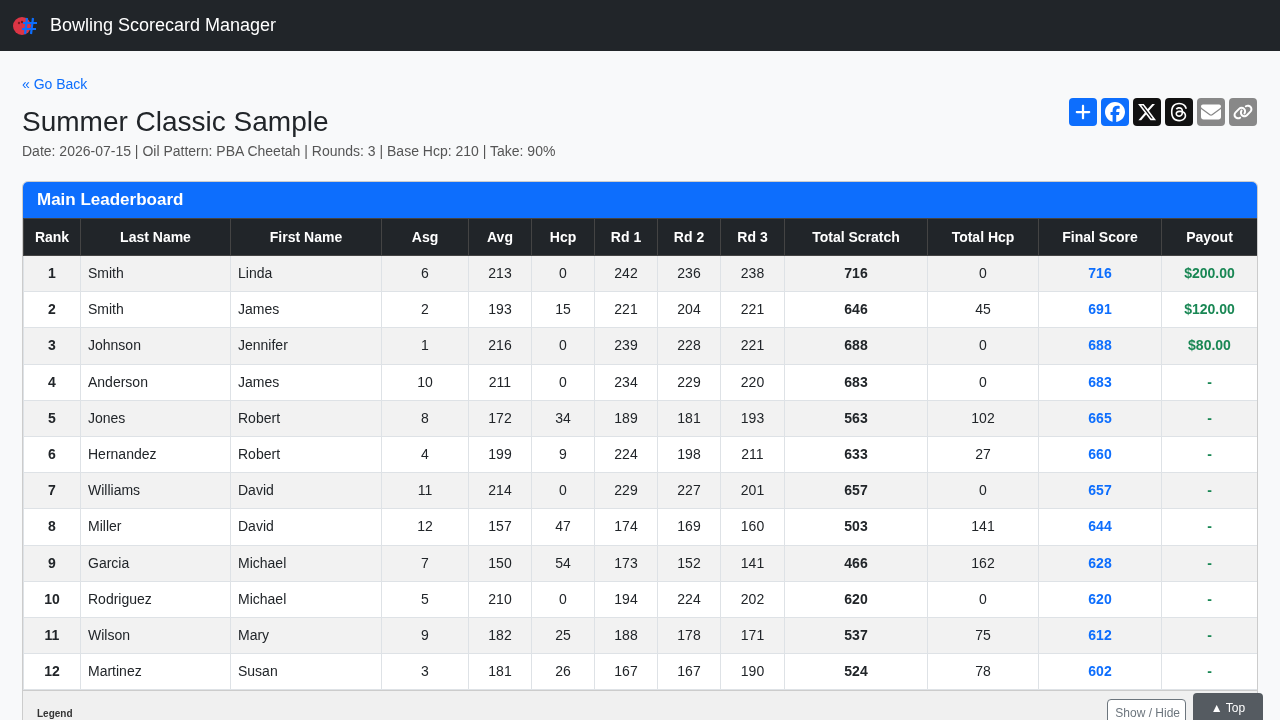  What do you see at coordinates (689, 454) in the screenshot?
I see `table-cell: 198` at bounding box center [689, 454].